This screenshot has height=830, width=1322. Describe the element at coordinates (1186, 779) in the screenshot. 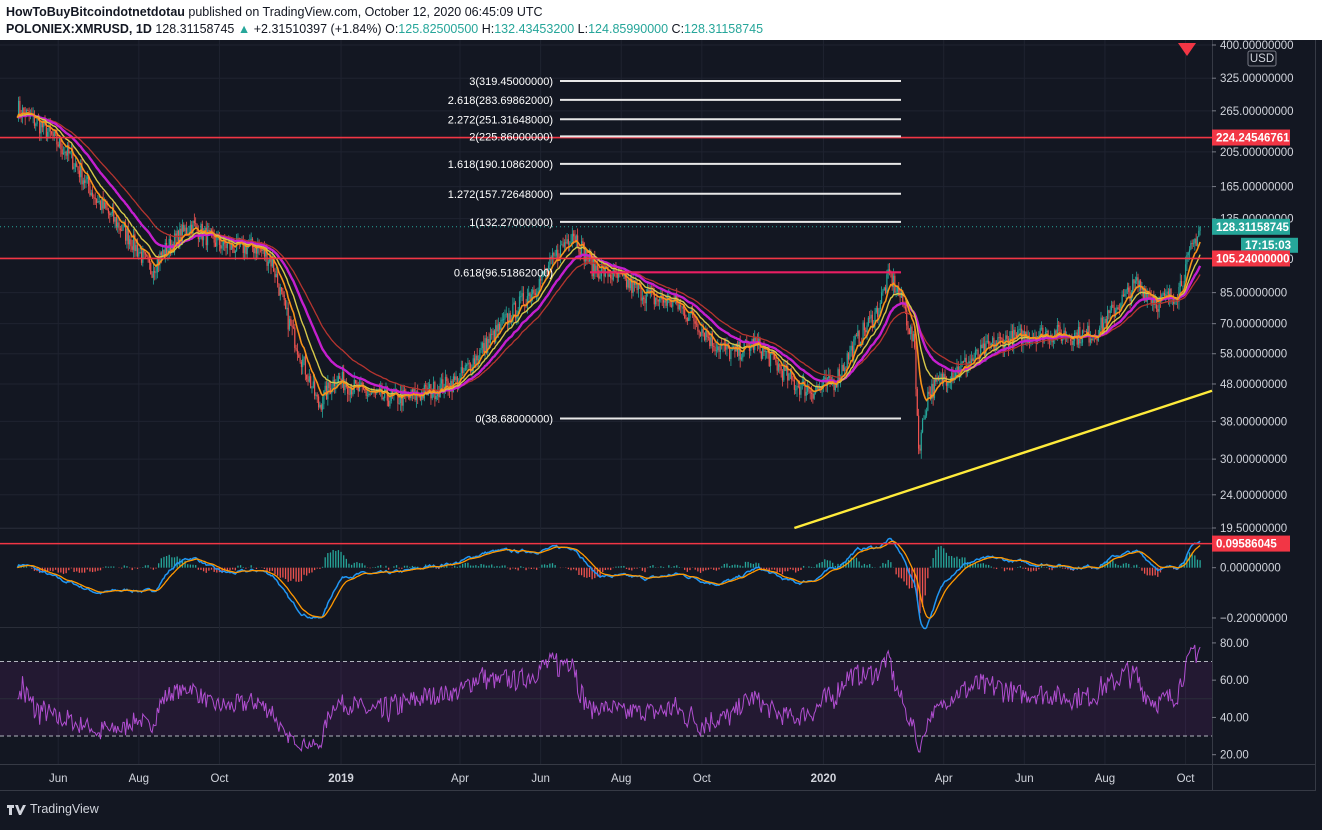

I see `time-tick-label: Oct` at that location.